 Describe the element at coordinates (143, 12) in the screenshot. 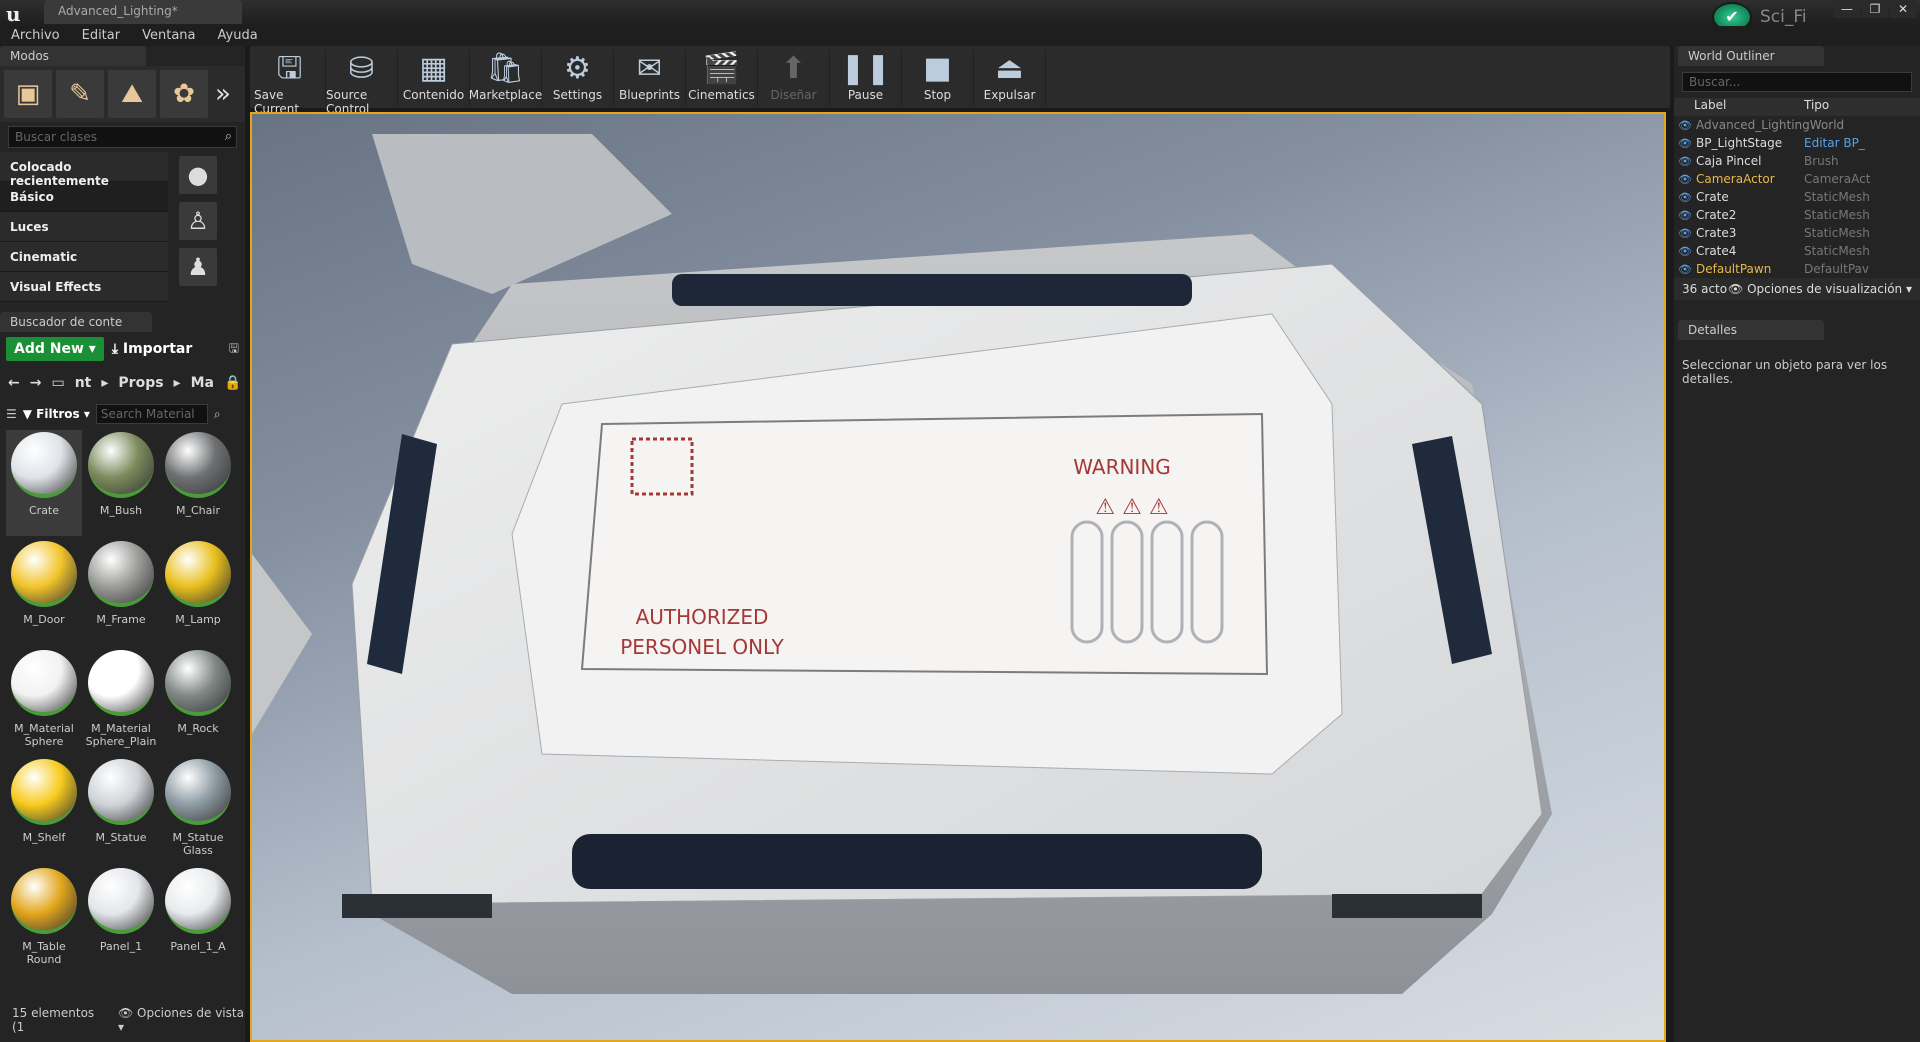

I see `document-tab: Advanced_Lighting*` at that location.